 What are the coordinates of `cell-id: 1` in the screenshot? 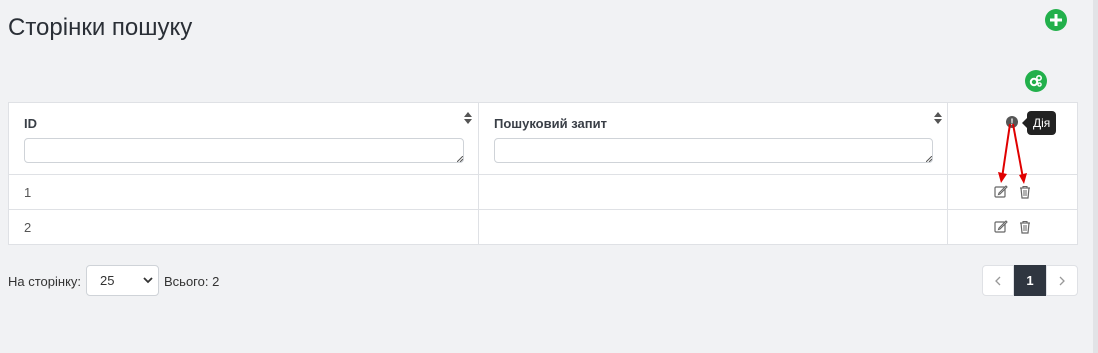 It's located at (28, 192).